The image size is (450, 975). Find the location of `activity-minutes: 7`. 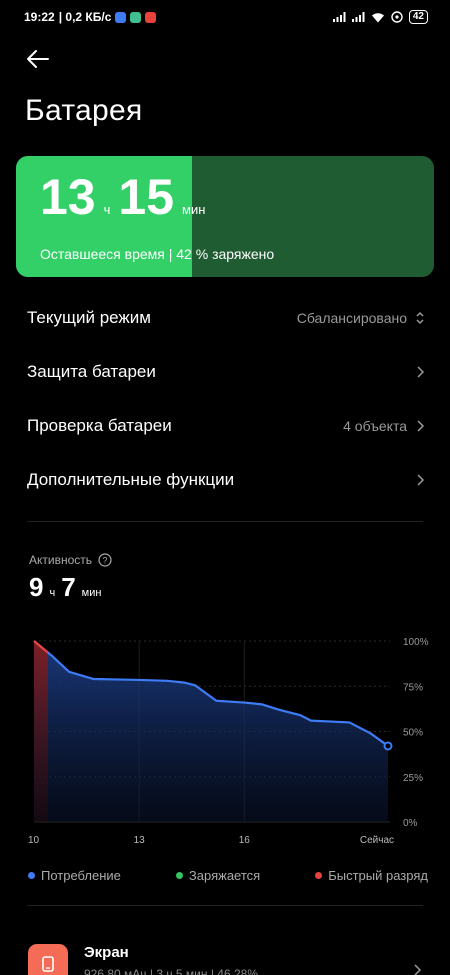

activity-minutes: 7 is located at coordinates (68, 587).